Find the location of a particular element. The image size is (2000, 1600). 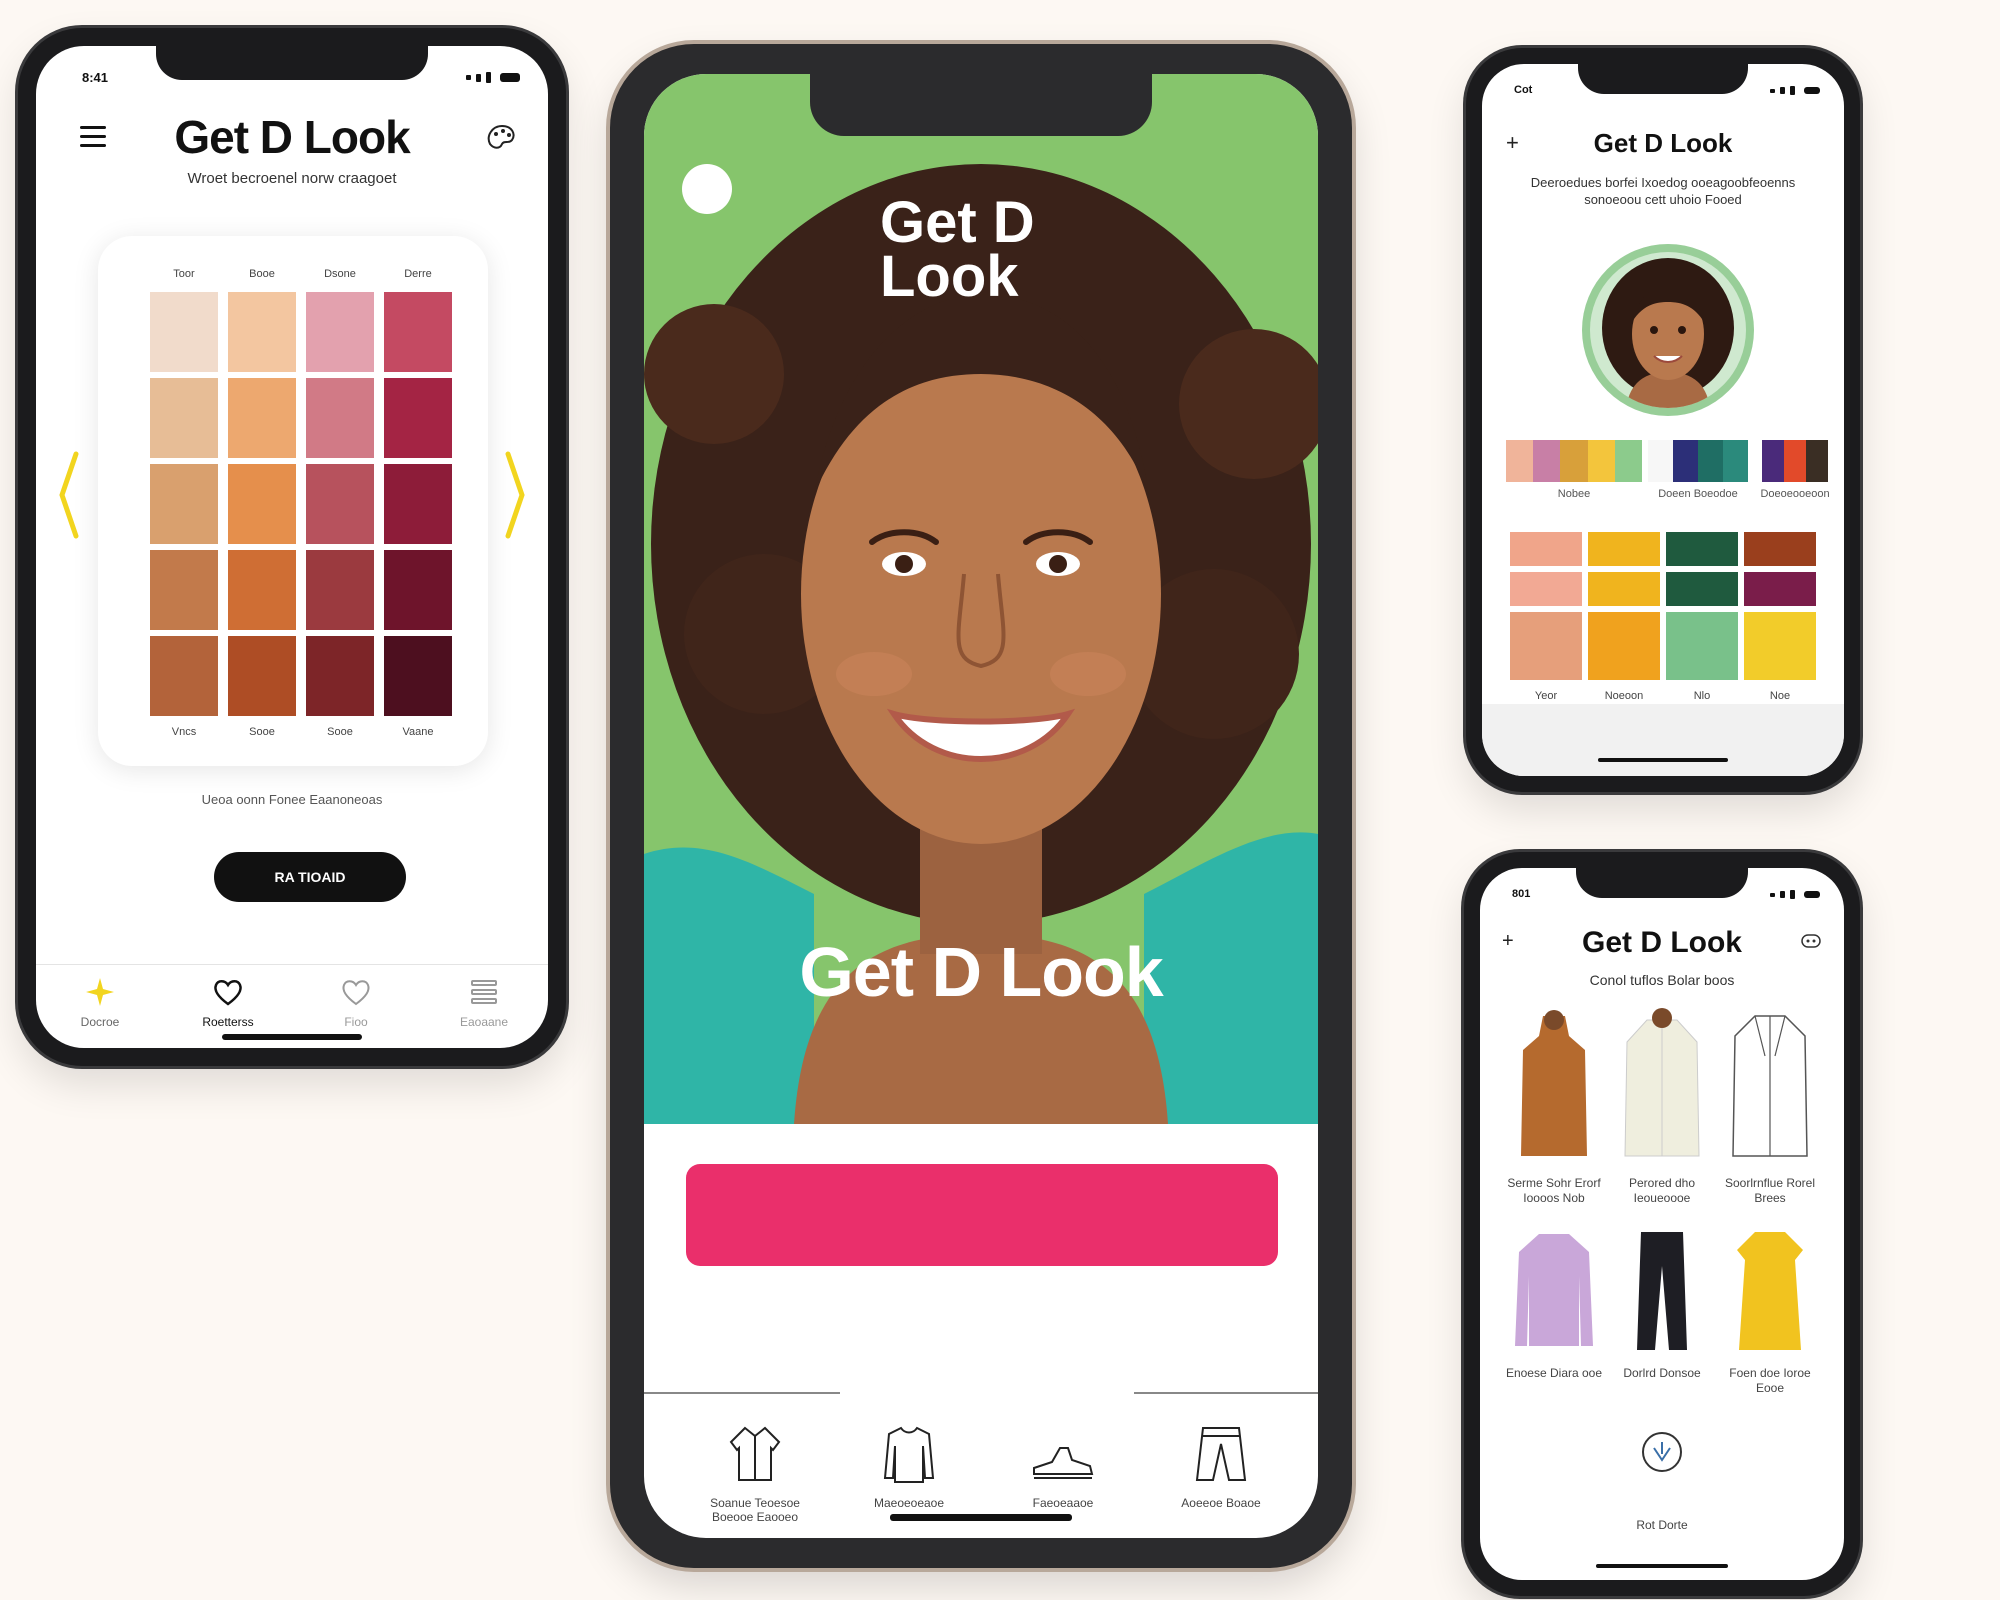

analyze-button: RA TIOAID is located at coordinates (310, 877).